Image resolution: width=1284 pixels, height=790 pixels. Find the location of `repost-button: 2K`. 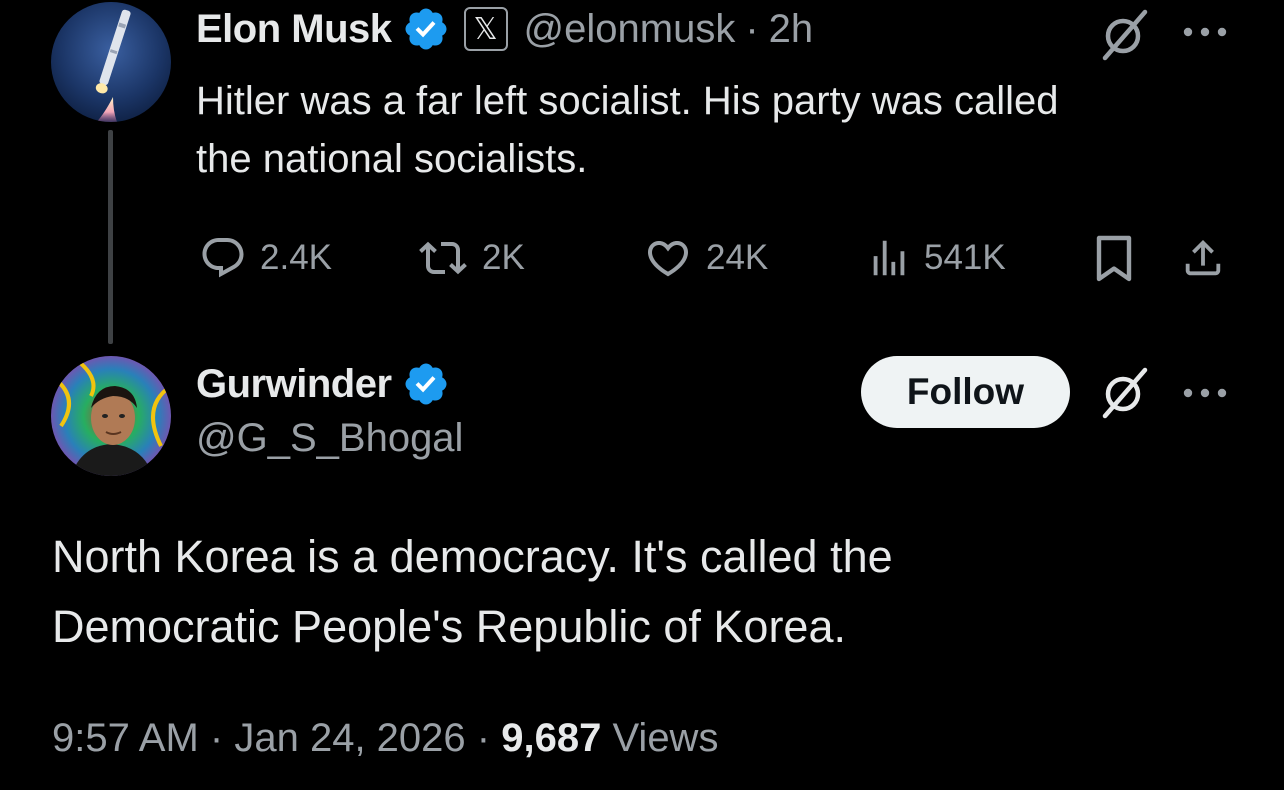

repost-button: 2K is located at coordinates (470, 258).